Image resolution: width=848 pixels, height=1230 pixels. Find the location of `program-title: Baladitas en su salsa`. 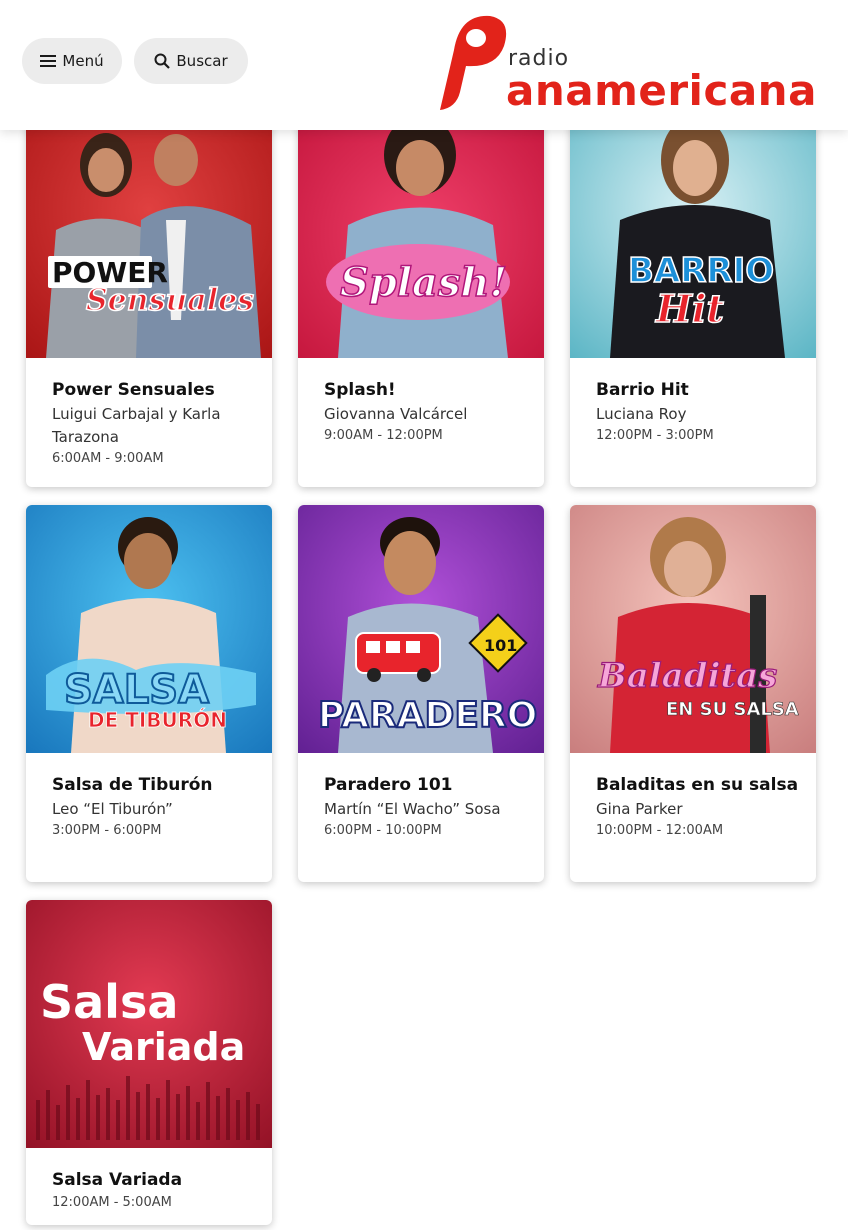

program-title: Baladitas en su salsa is located at coordinates (697, 785).